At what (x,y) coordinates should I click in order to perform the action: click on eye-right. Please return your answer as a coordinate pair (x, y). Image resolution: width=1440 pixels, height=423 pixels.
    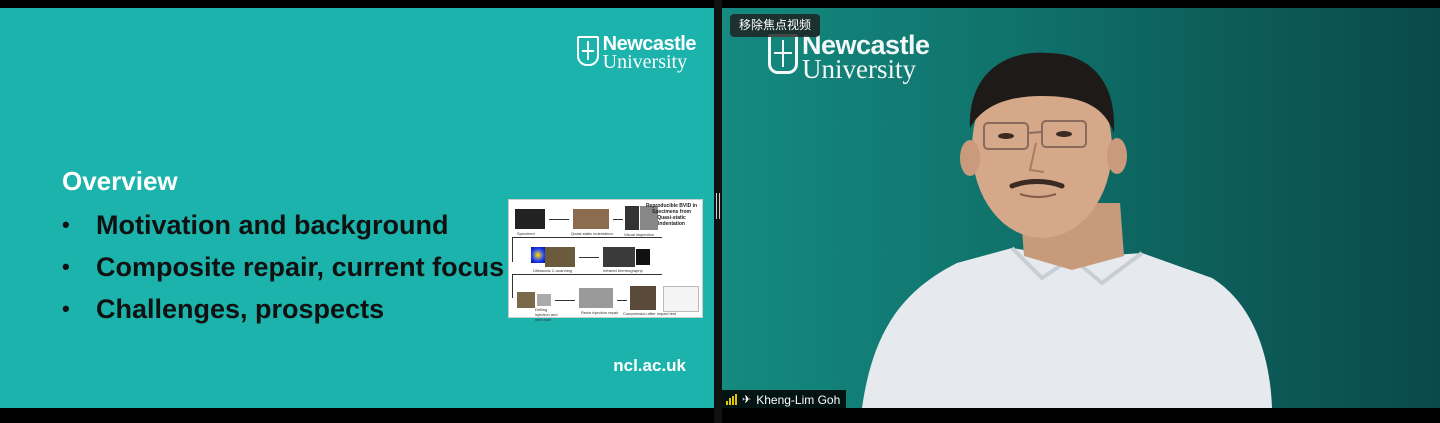
    Looking at the image, I should click on (1064, 134).